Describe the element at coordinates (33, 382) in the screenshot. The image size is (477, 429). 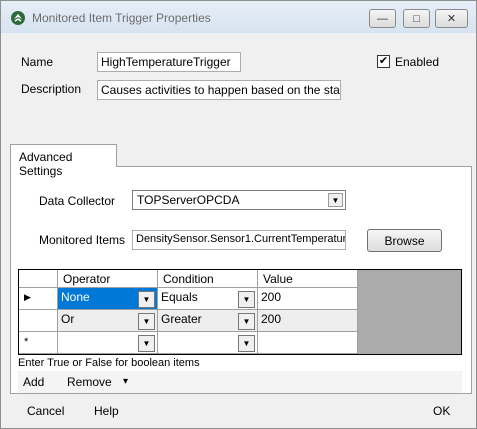
I see `add-button: Add` at that location.